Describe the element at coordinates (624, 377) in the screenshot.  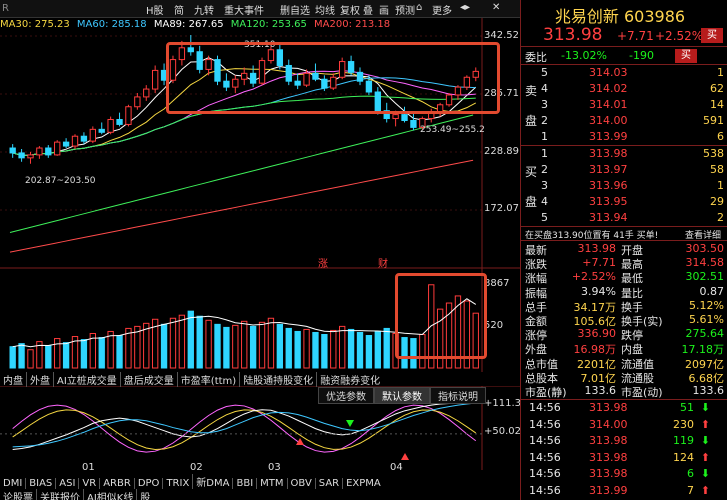
I see `stat-row: 总股本 7.01亿 流通股 6.68亿` at that location.